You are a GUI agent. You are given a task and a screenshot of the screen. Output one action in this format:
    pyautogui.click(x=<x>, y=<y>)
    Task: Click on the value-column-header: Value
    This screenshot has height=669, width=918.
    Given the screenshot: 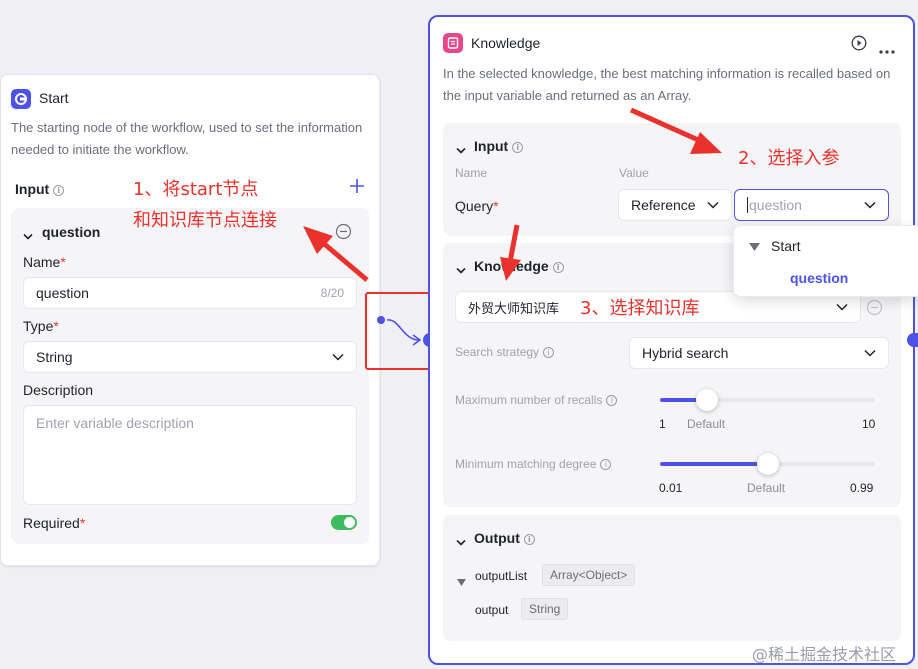 What is the action you would take?
    pyautogui.click(x=634, y=173)
    